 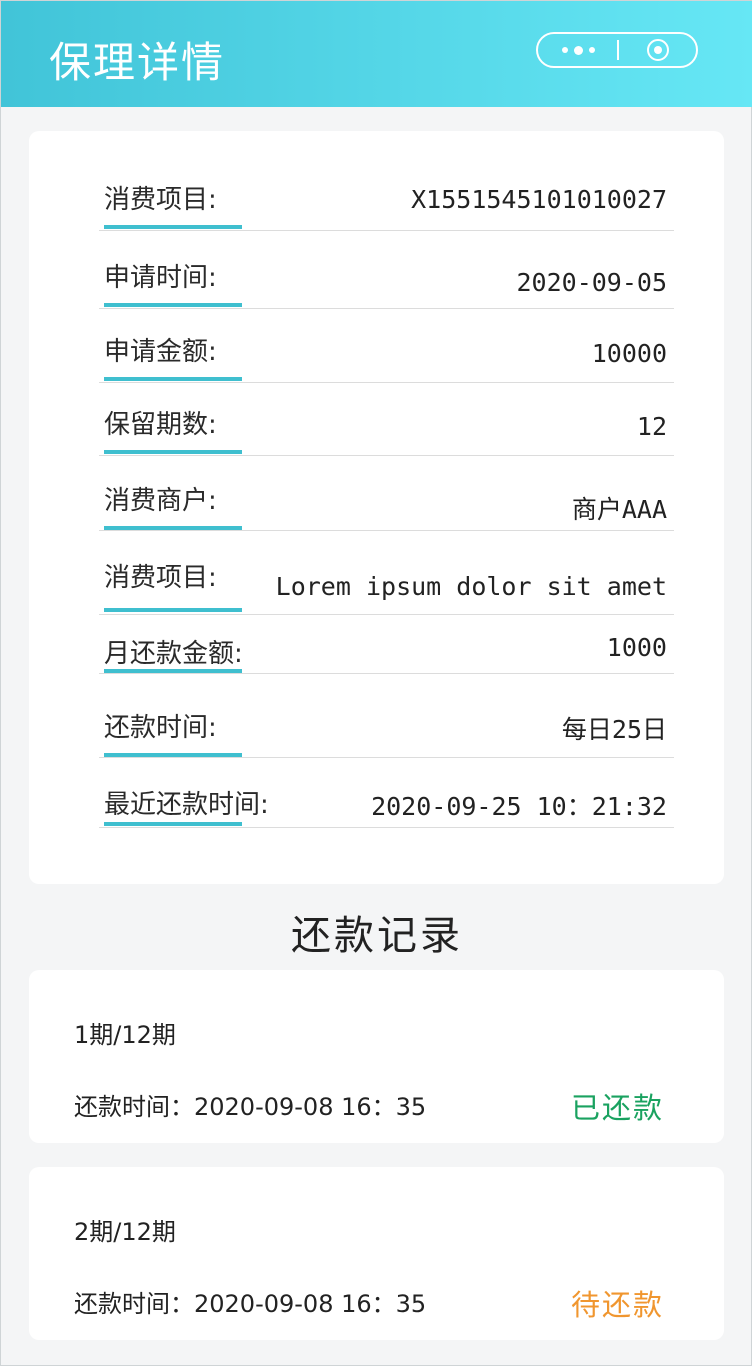 What do you see at coordinates (160, 278) in the screenshot?
I see `detail-label: 申请时间:` at bounding box center [160, 278].